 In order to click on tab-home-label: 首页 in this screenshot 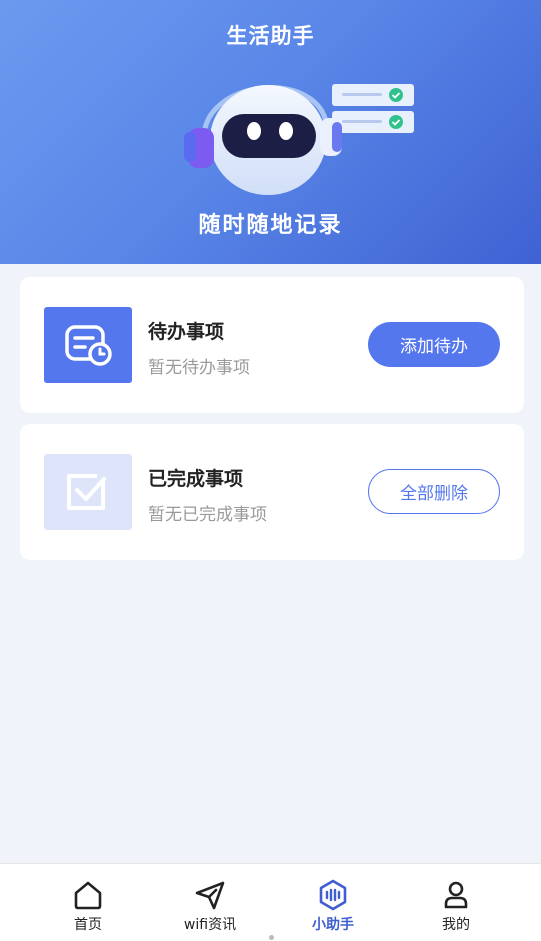, I will do `click(88, 925)`.